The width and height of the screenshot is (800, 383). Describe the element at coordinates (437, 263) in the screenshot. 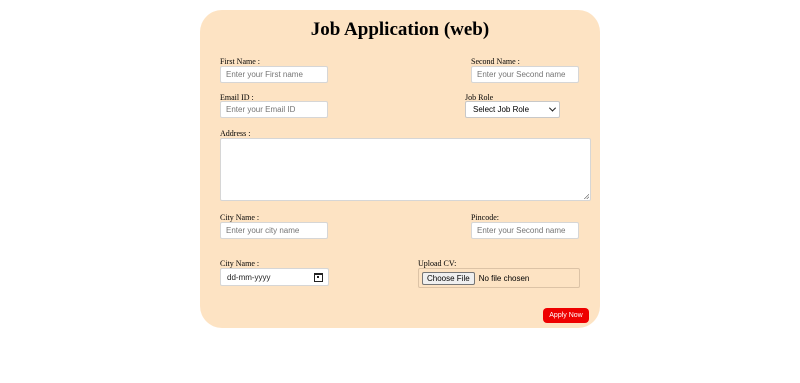

I see `upload-cv-label: Upload CV:` at that location.